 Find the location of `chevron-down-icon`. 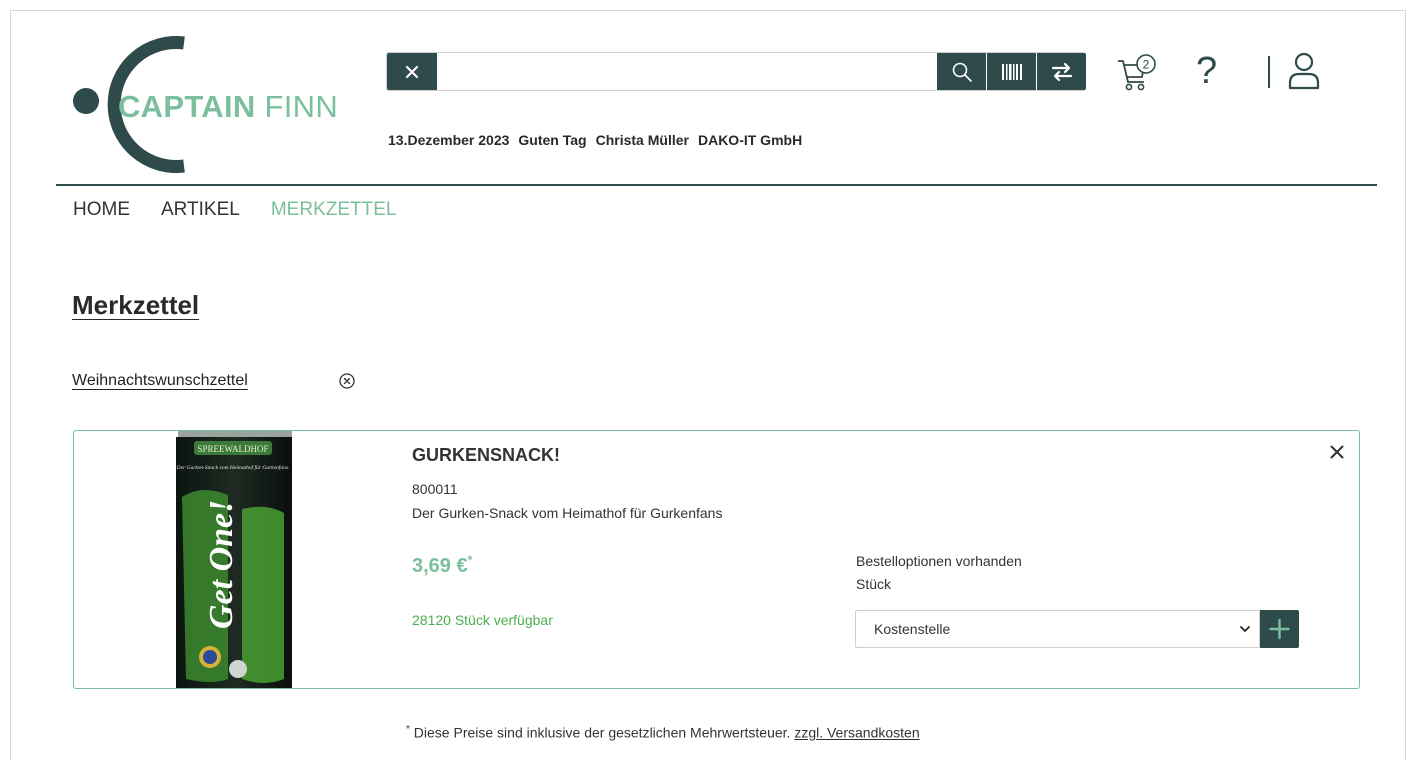

chevron-down-icon is located at coordinates (1245, 629).